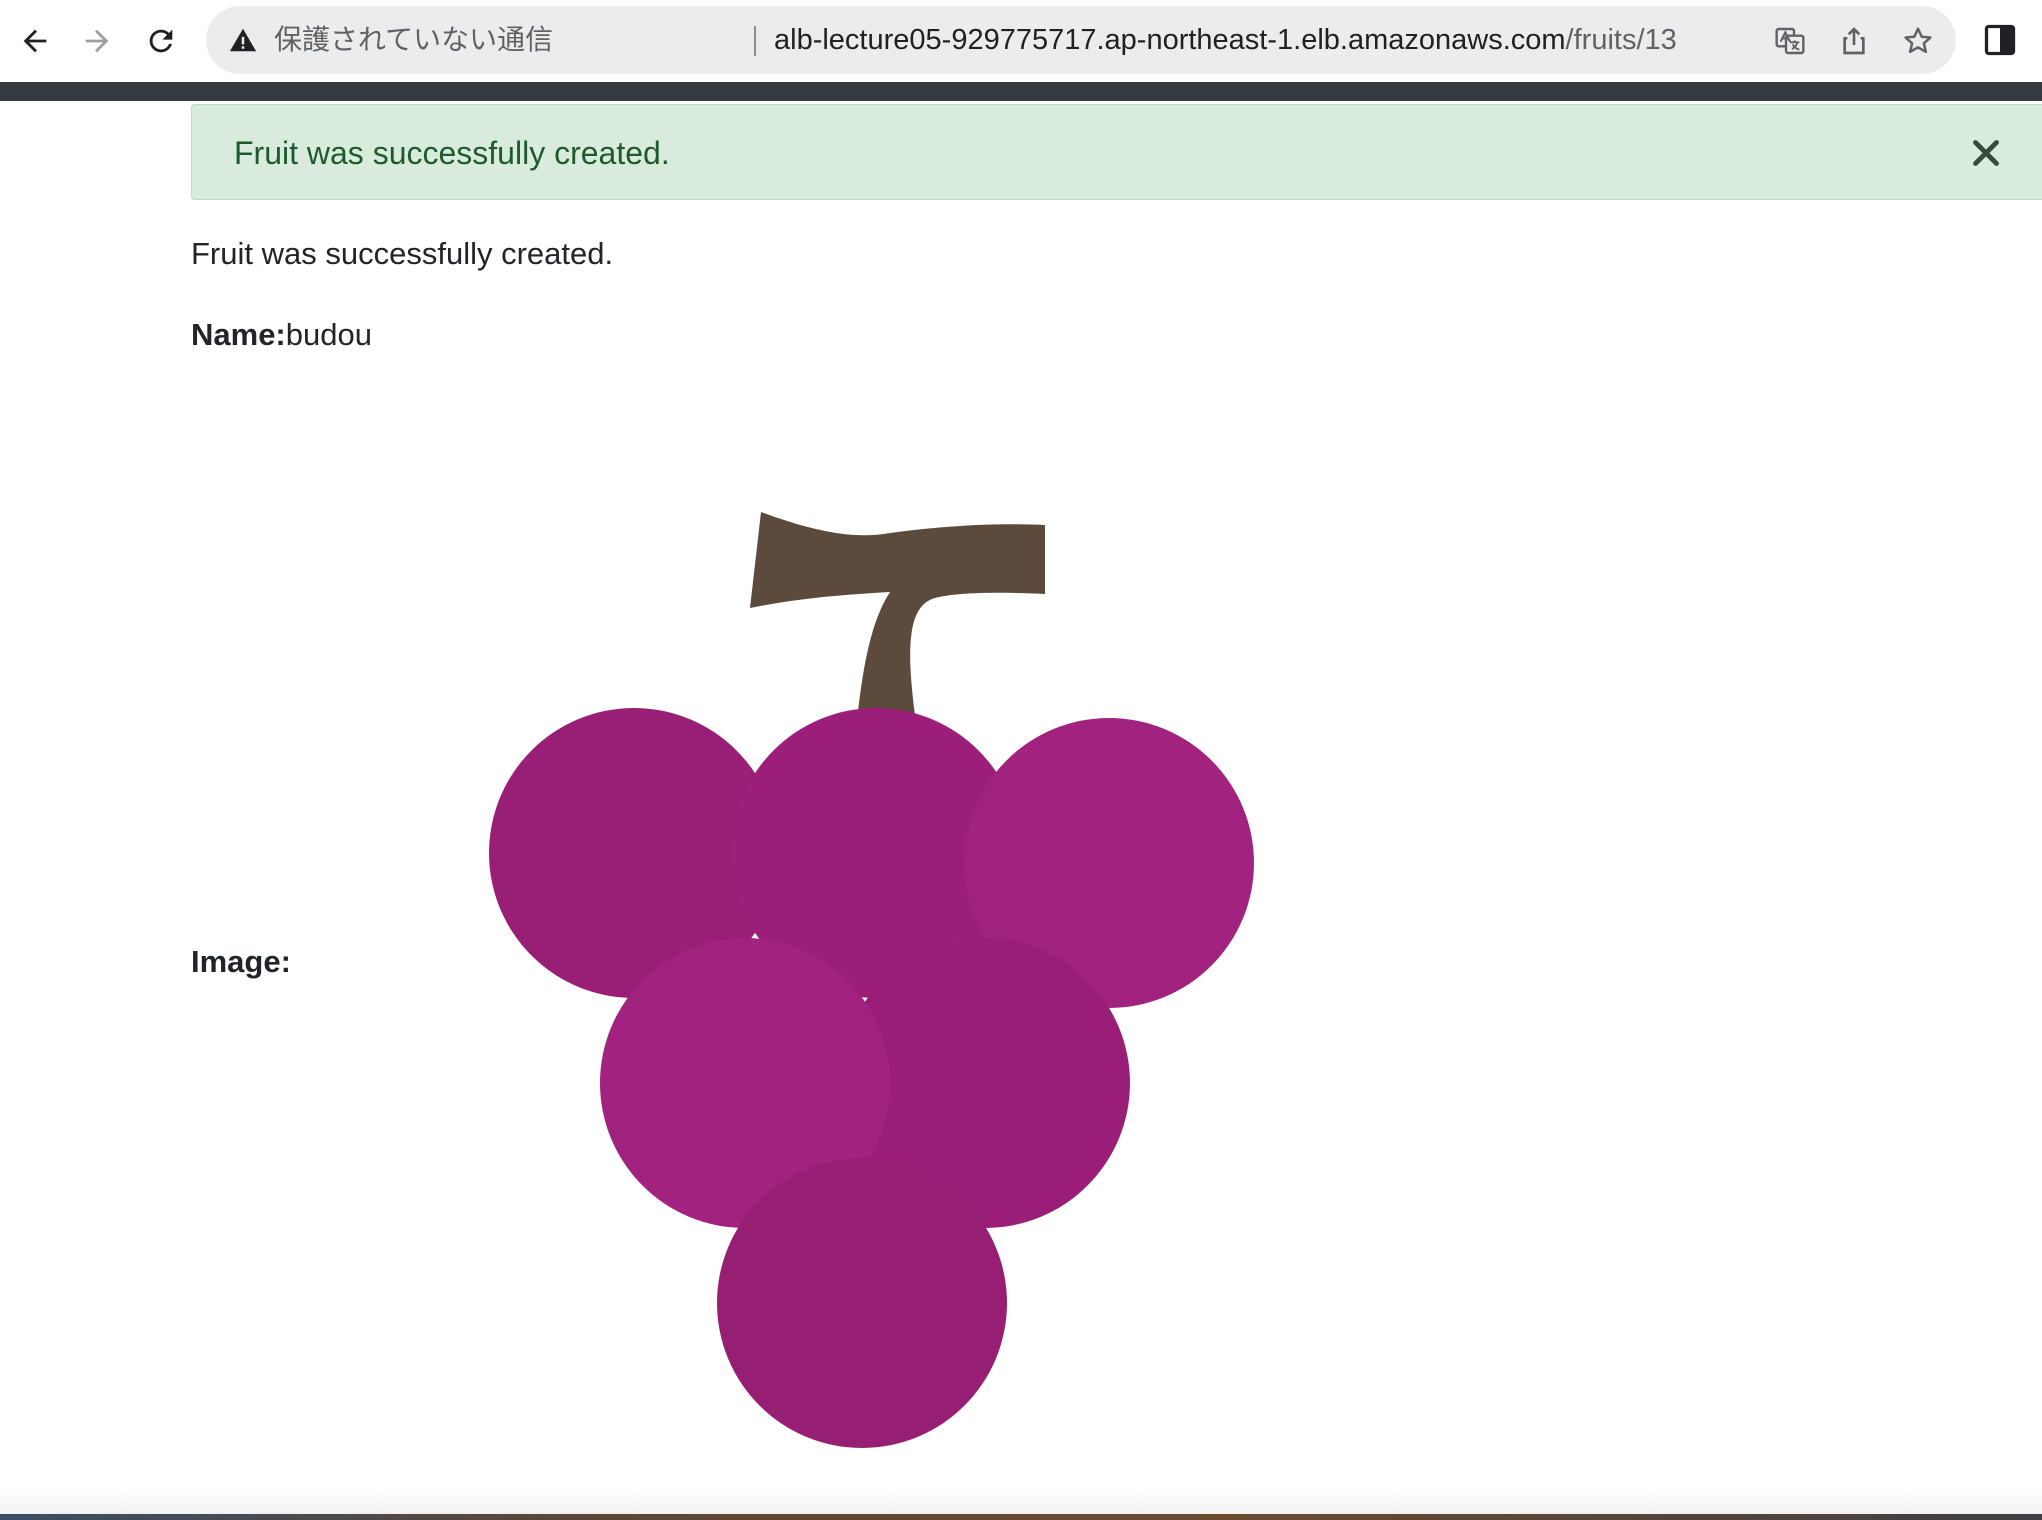  What do you see at coordinates (452, 153) in the screenshot?
I see `alert-message: Fruit was successfully created.` at bounding box center [452, 153].